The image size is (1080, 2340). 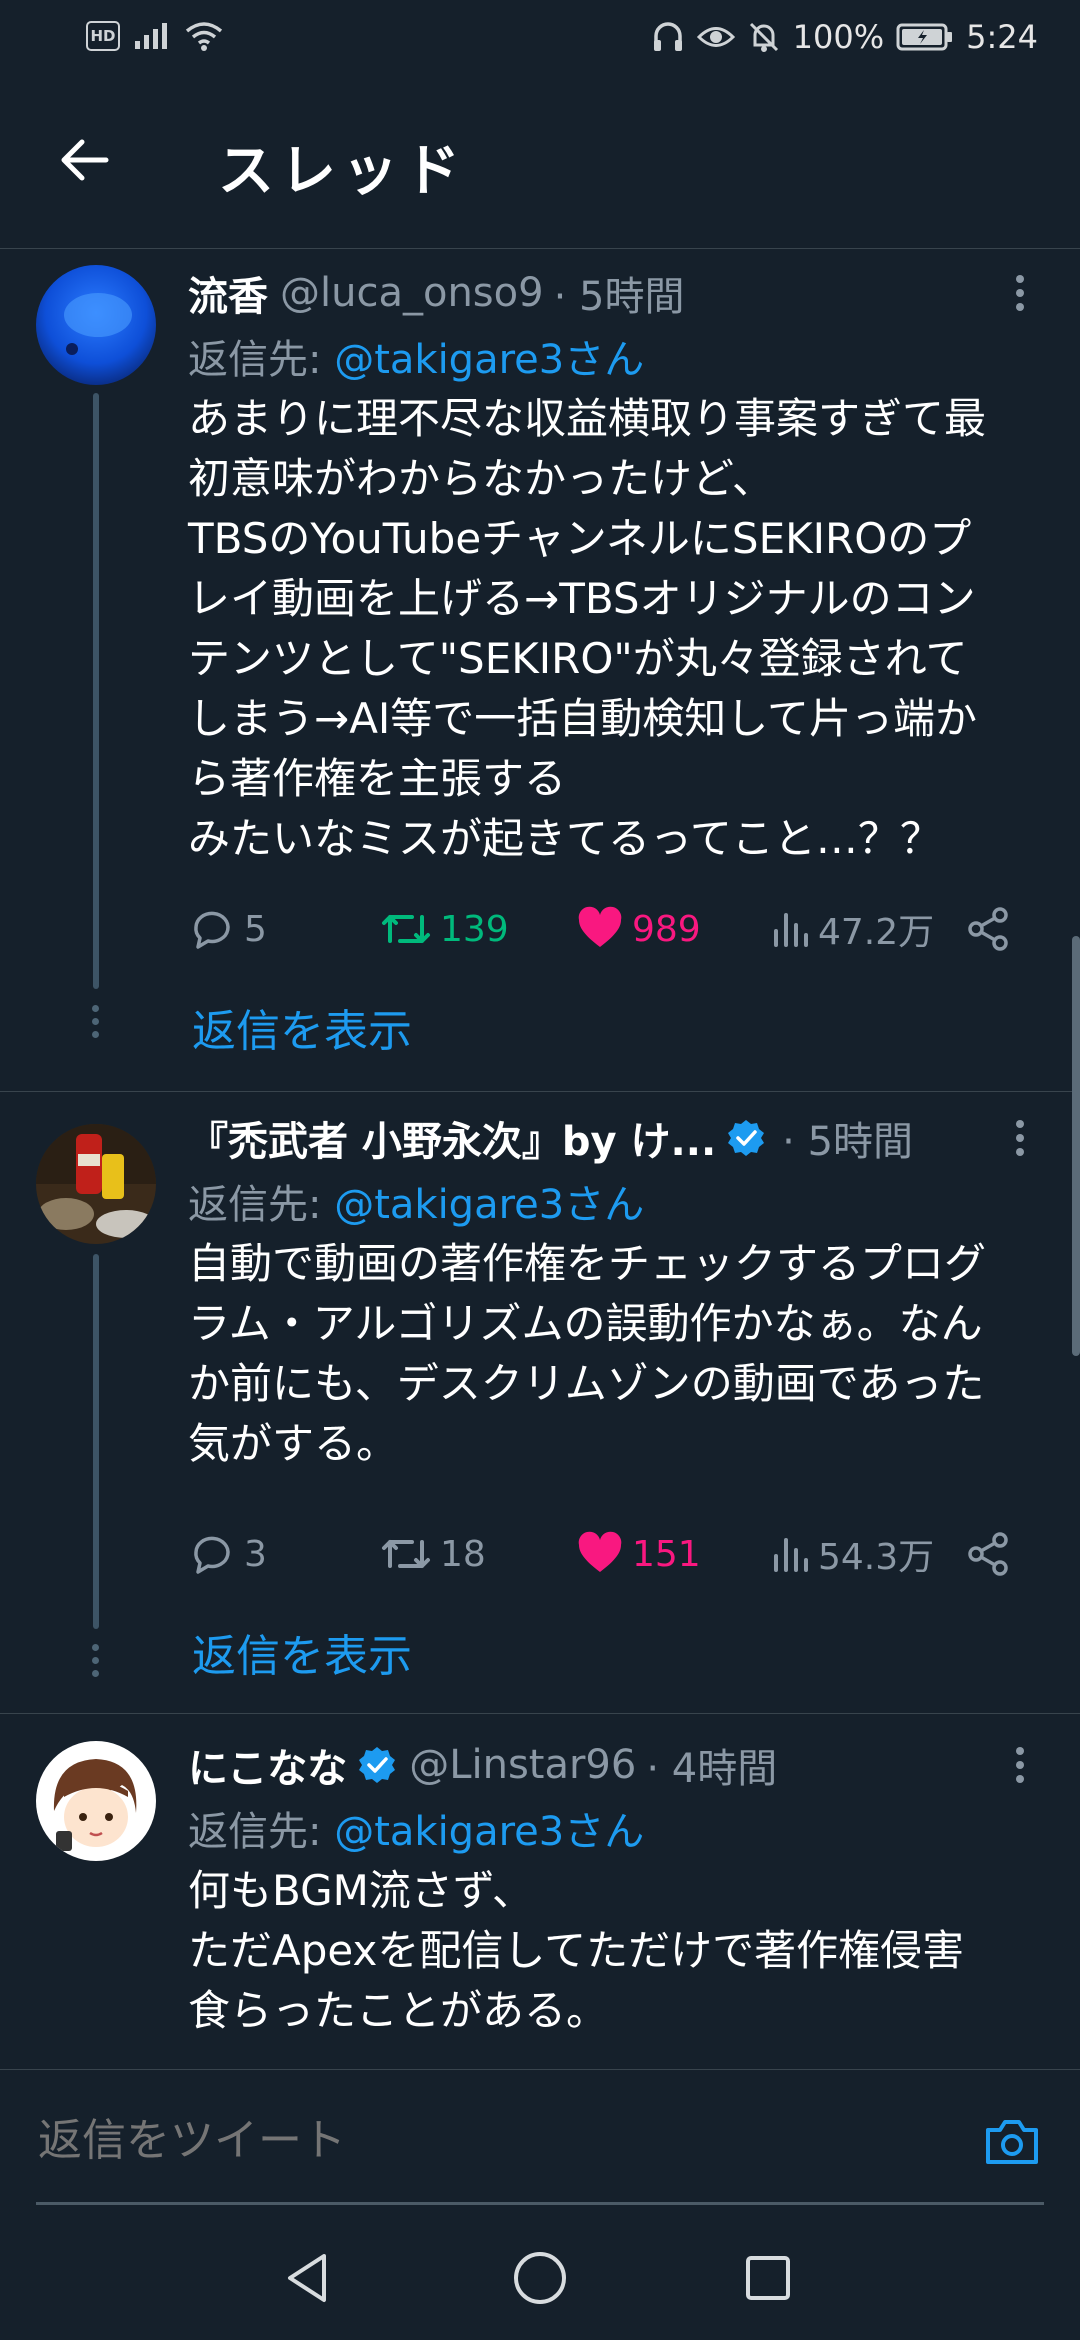 What do you see at coordinates (84, 160) in the screenshot?
I see `back-arrow-icon` at bounding box center [84, 160].